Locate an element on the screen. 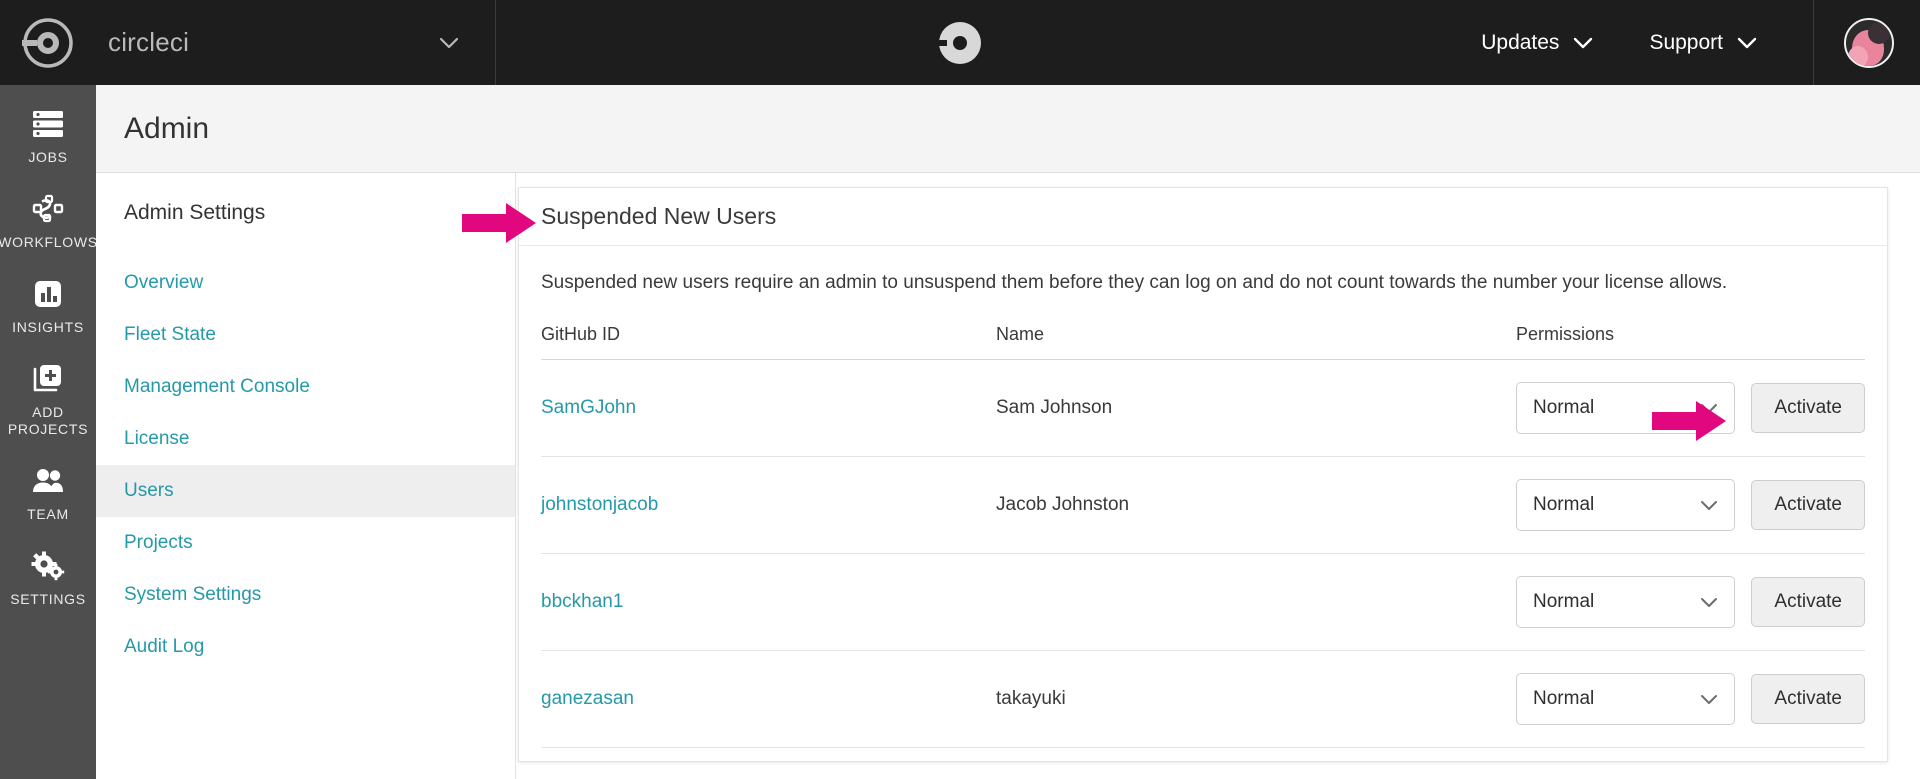 The height and width of the screenshot is (779, 1920). top-navigation-bar: circleci Updates Support is located at coordinates (960, 42).